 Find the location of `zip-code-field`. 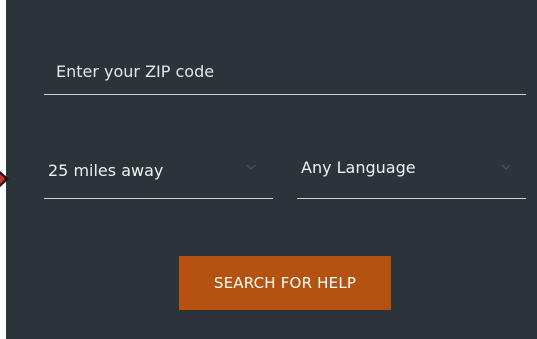

zip-code-field is located at coordinates (285, 72).